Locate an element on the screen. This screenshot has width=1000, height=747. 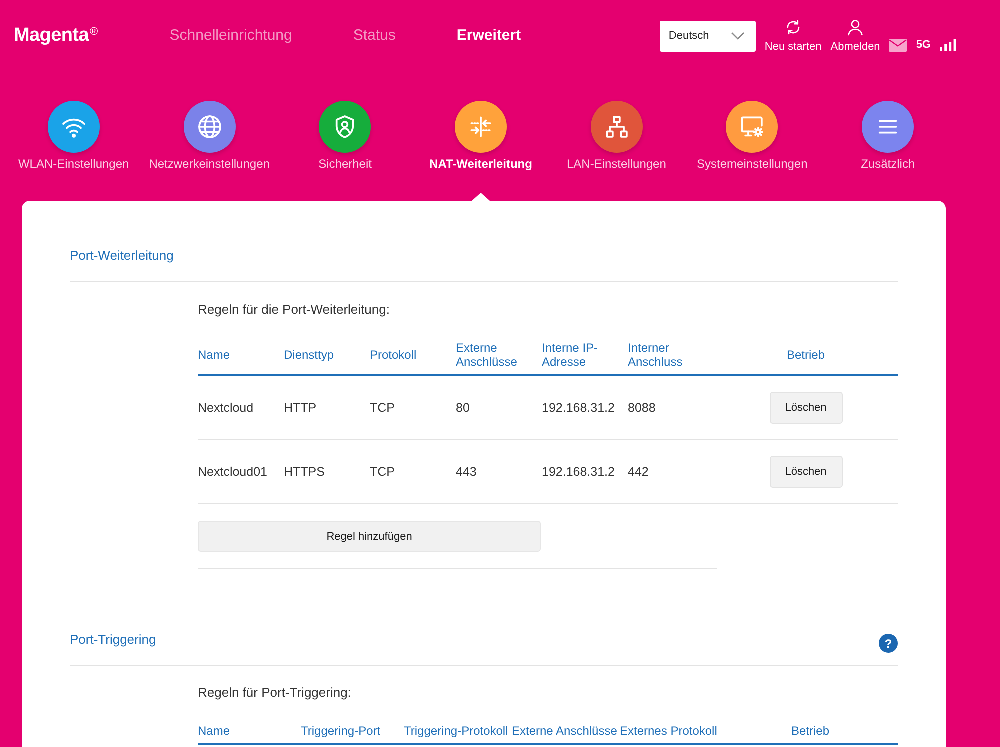
restart-button: Neu starten is located at coordinates (793, 36).